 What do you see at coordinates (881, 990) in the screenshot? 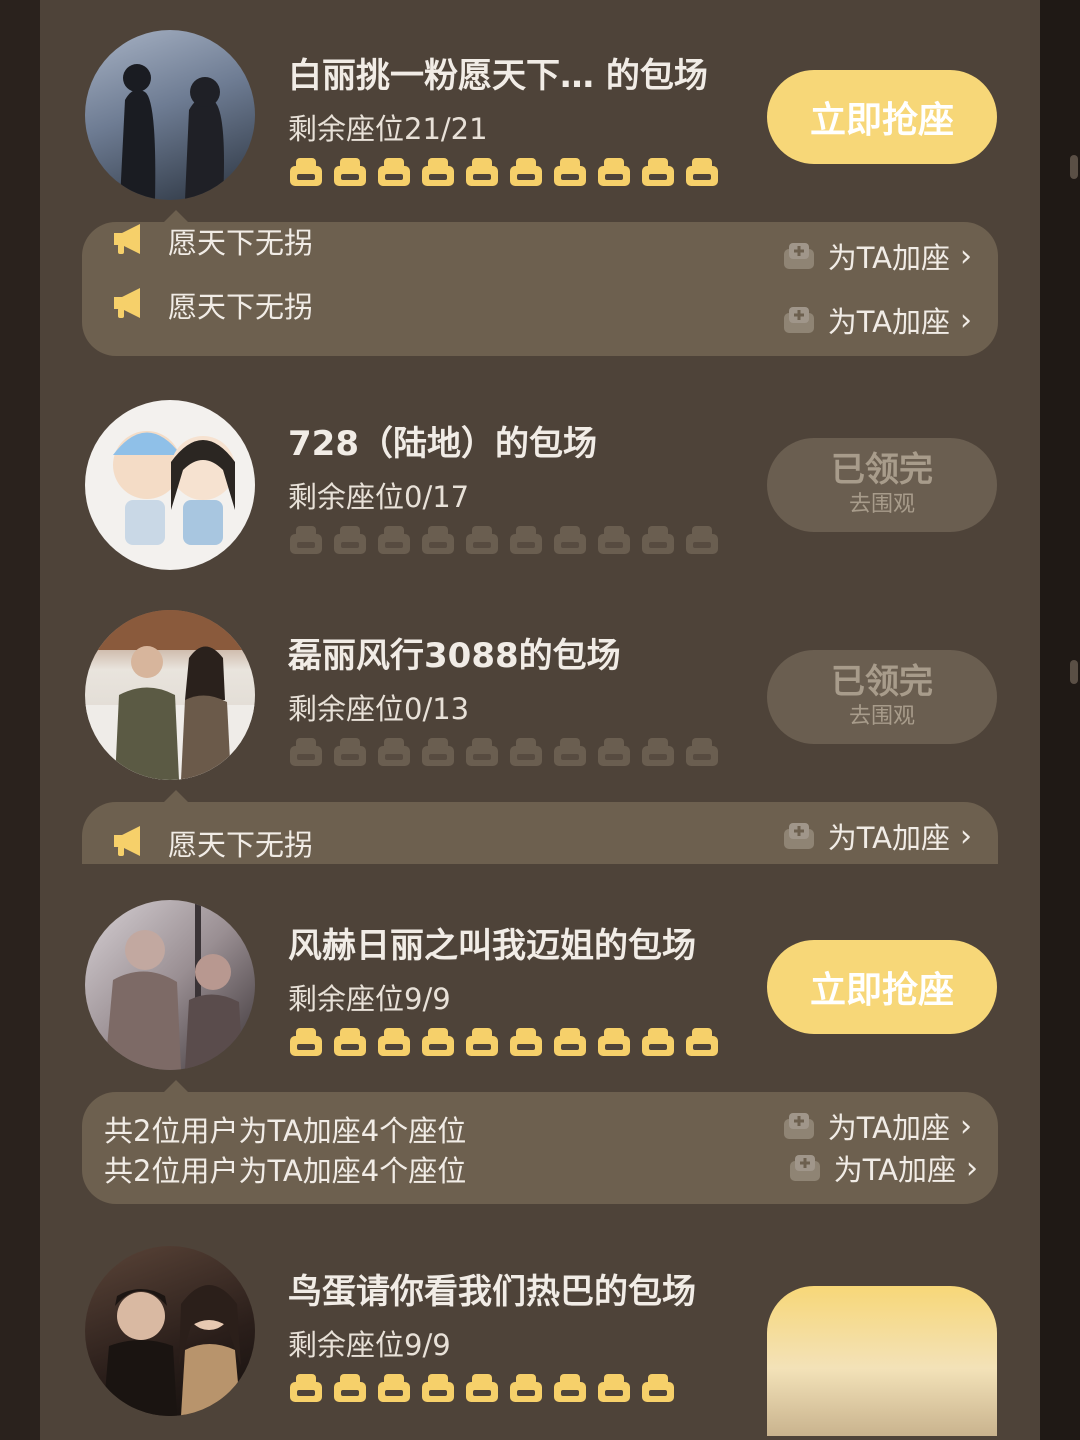
I see `button-label: 立即抢座` at bounding box center [881, 990].